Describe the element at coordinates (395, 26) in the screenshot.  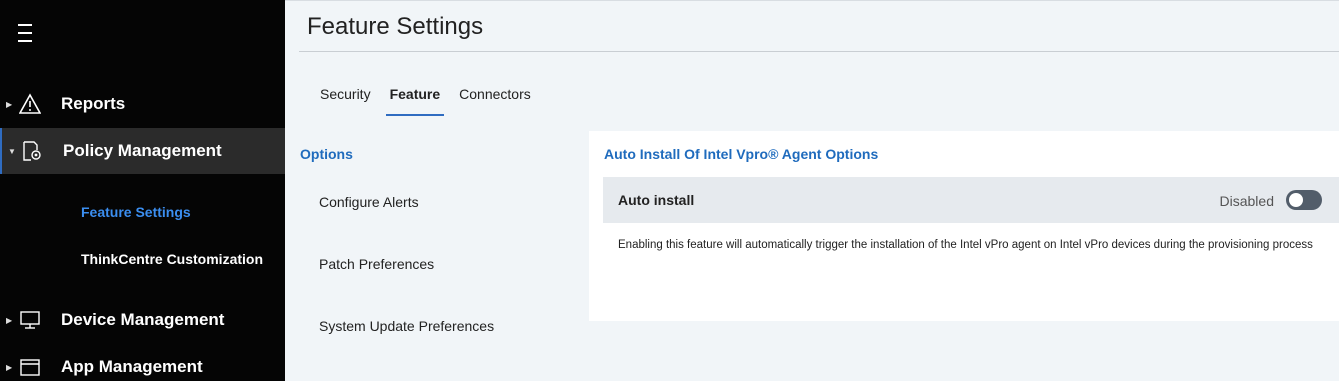
I see `page-title: Feature Settings` at that location.